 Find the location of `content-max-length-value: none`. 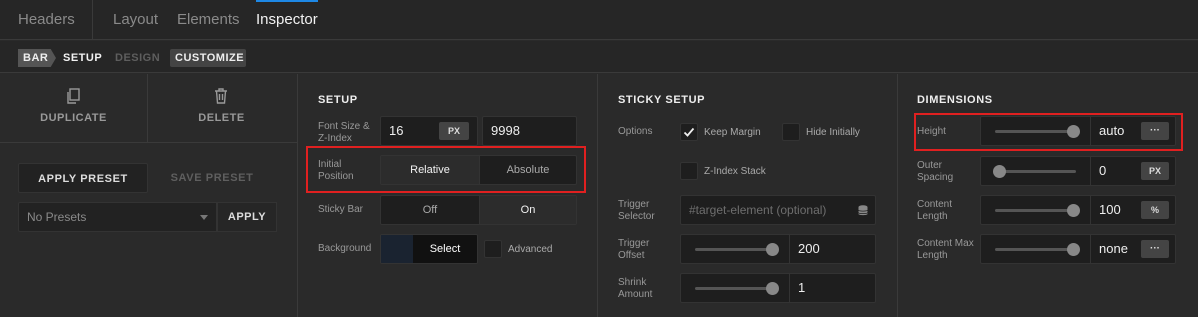

content-max-length-value: none is located at coordinates (1113, 248).